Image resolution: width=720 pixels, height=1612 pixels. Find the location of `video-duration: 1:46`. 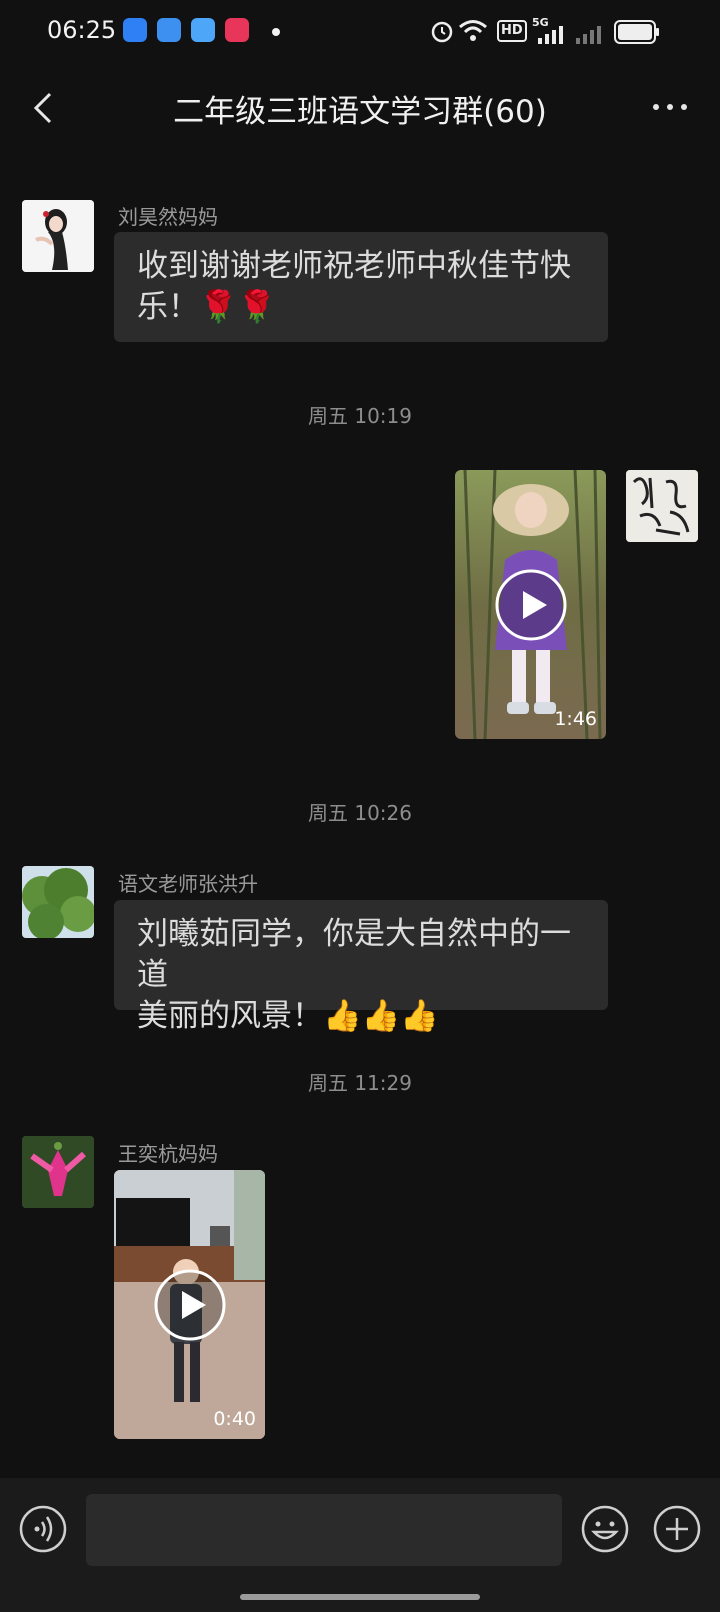

video-duration: 1:46 is located at coordinates (575, 719).